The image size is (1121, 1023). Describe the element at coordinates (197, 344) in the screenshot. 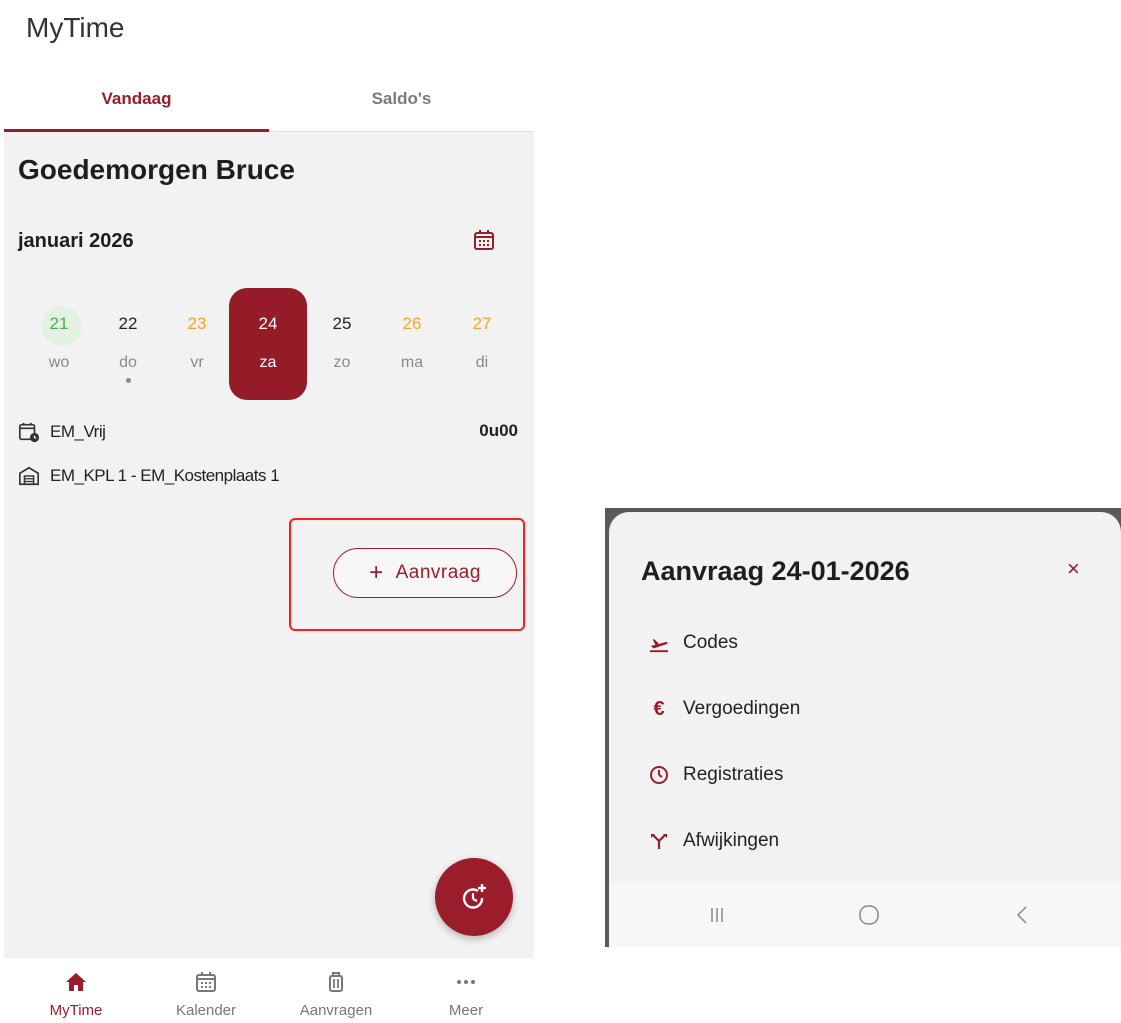

I see `day-23: 23 vr` at that location.